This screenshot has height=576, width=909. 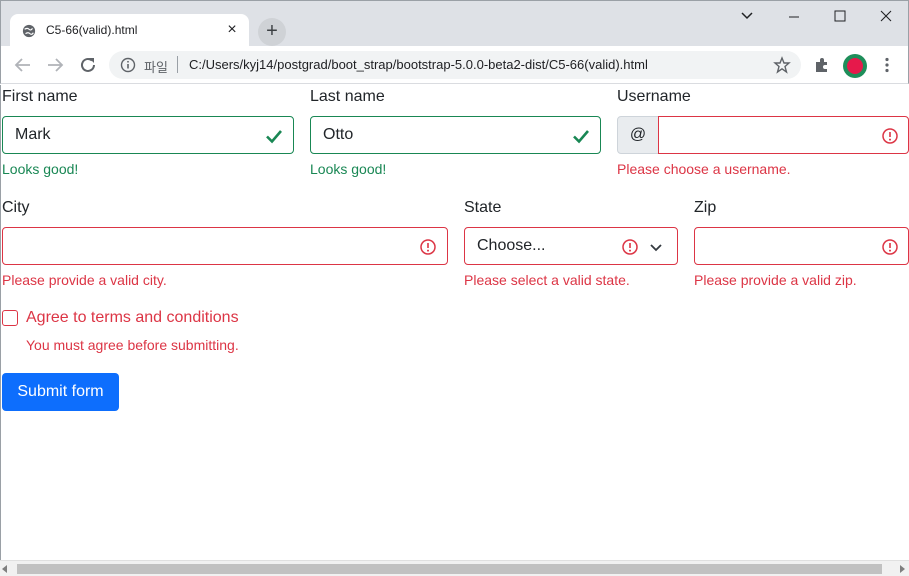 I want to click on tab-title: C5-66(valid).html, so click(x=92, y=30).